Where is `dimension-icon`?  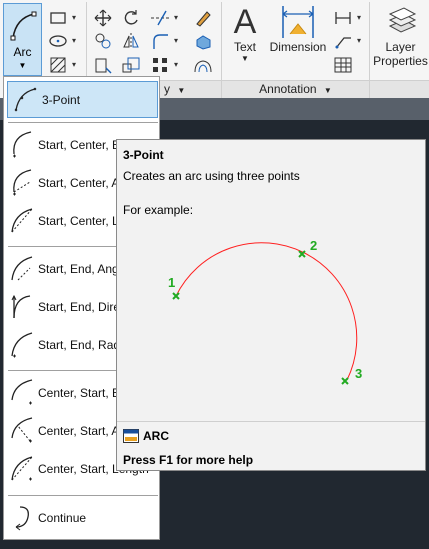
dimension-icon is located at coordinates (298, 22).